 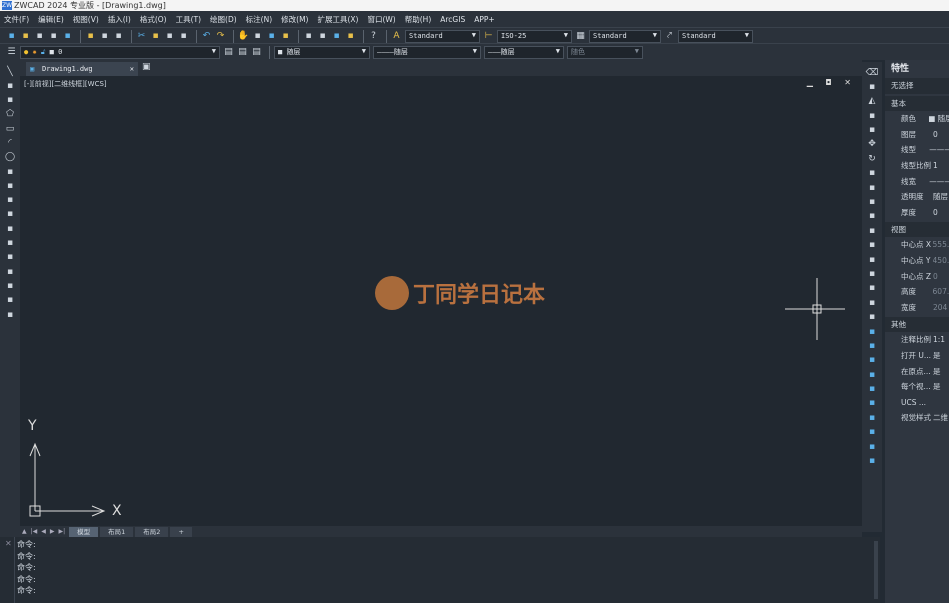 I want to click on bring-front-icon: ▪, so click(x=872, y=345).